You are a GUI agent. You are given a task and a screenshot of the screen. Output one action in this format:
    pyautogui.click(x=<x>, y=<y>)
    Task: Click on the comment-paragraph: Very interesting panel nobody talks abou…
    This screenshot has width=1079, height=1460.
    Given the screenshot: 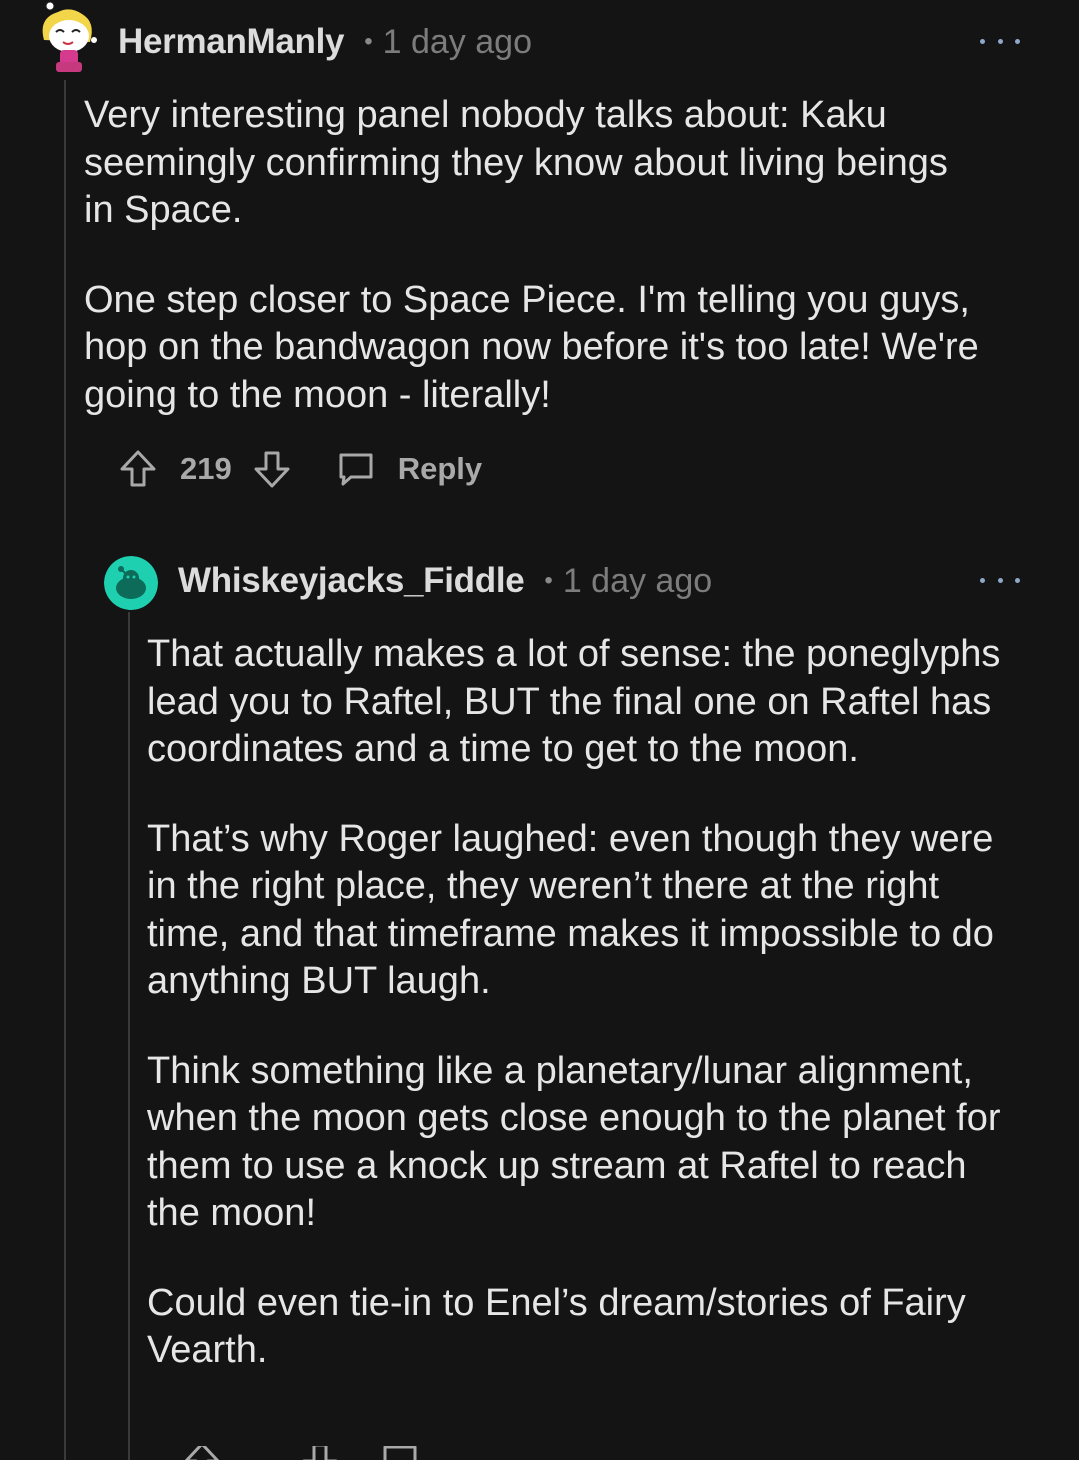 What is the action you would take?
    pyautogui.click(x=516, y=162)
    